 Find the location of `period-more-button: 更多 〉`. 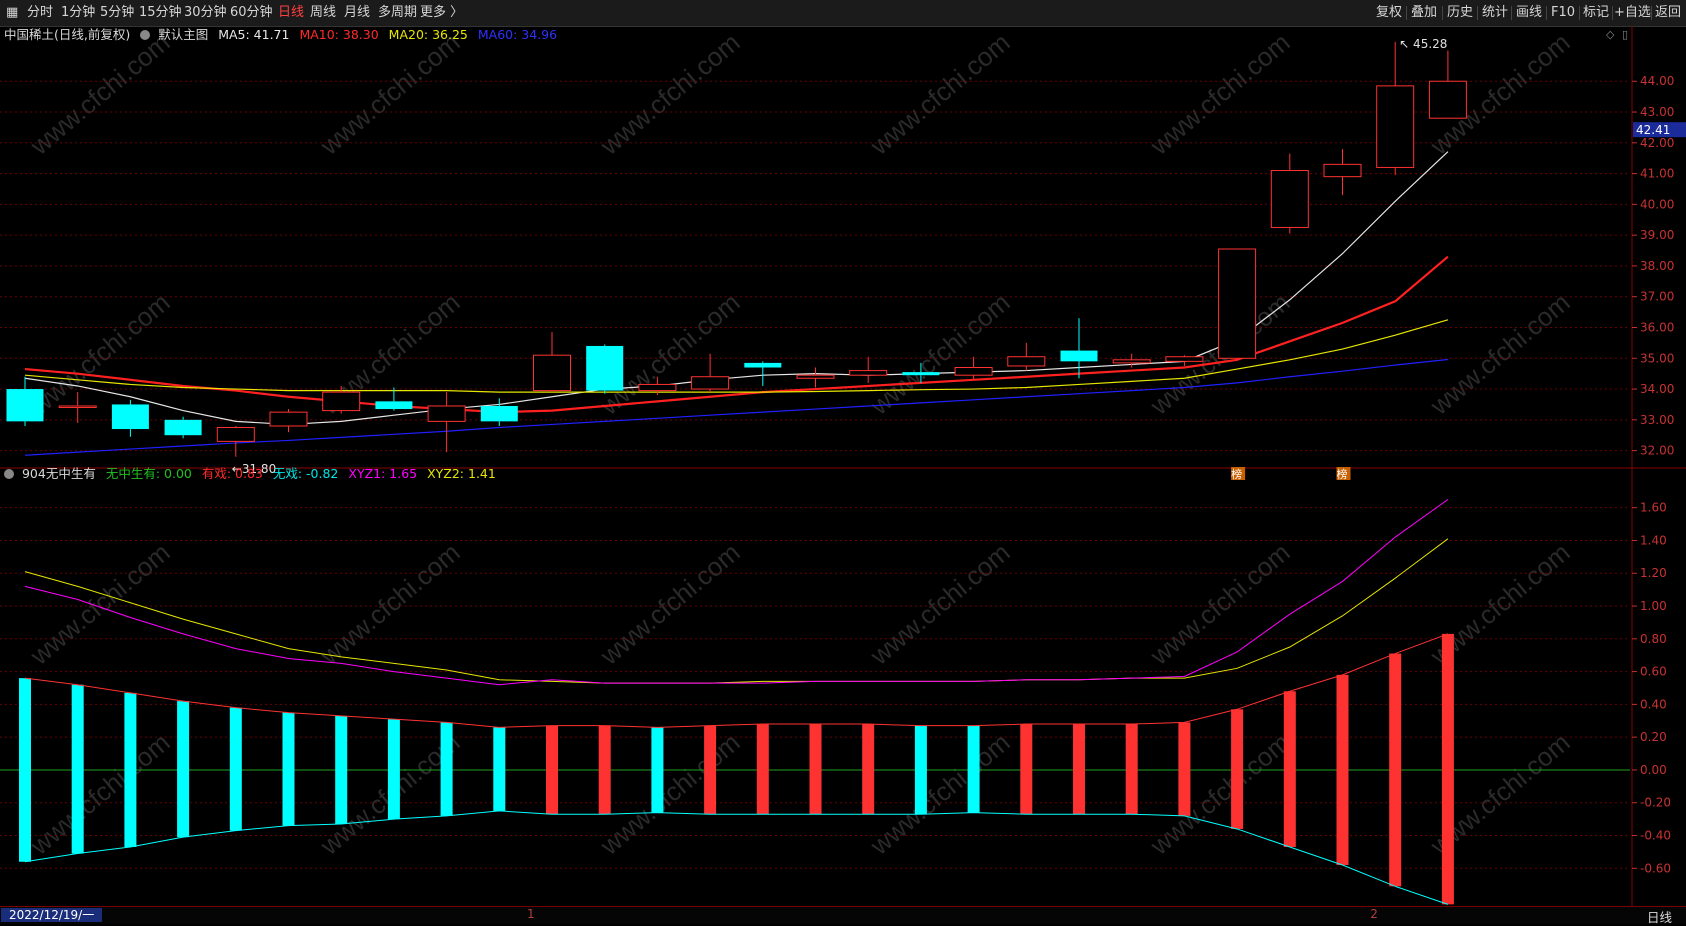

period-more-button: 更多 〉 is located at coordinates (441, 13).